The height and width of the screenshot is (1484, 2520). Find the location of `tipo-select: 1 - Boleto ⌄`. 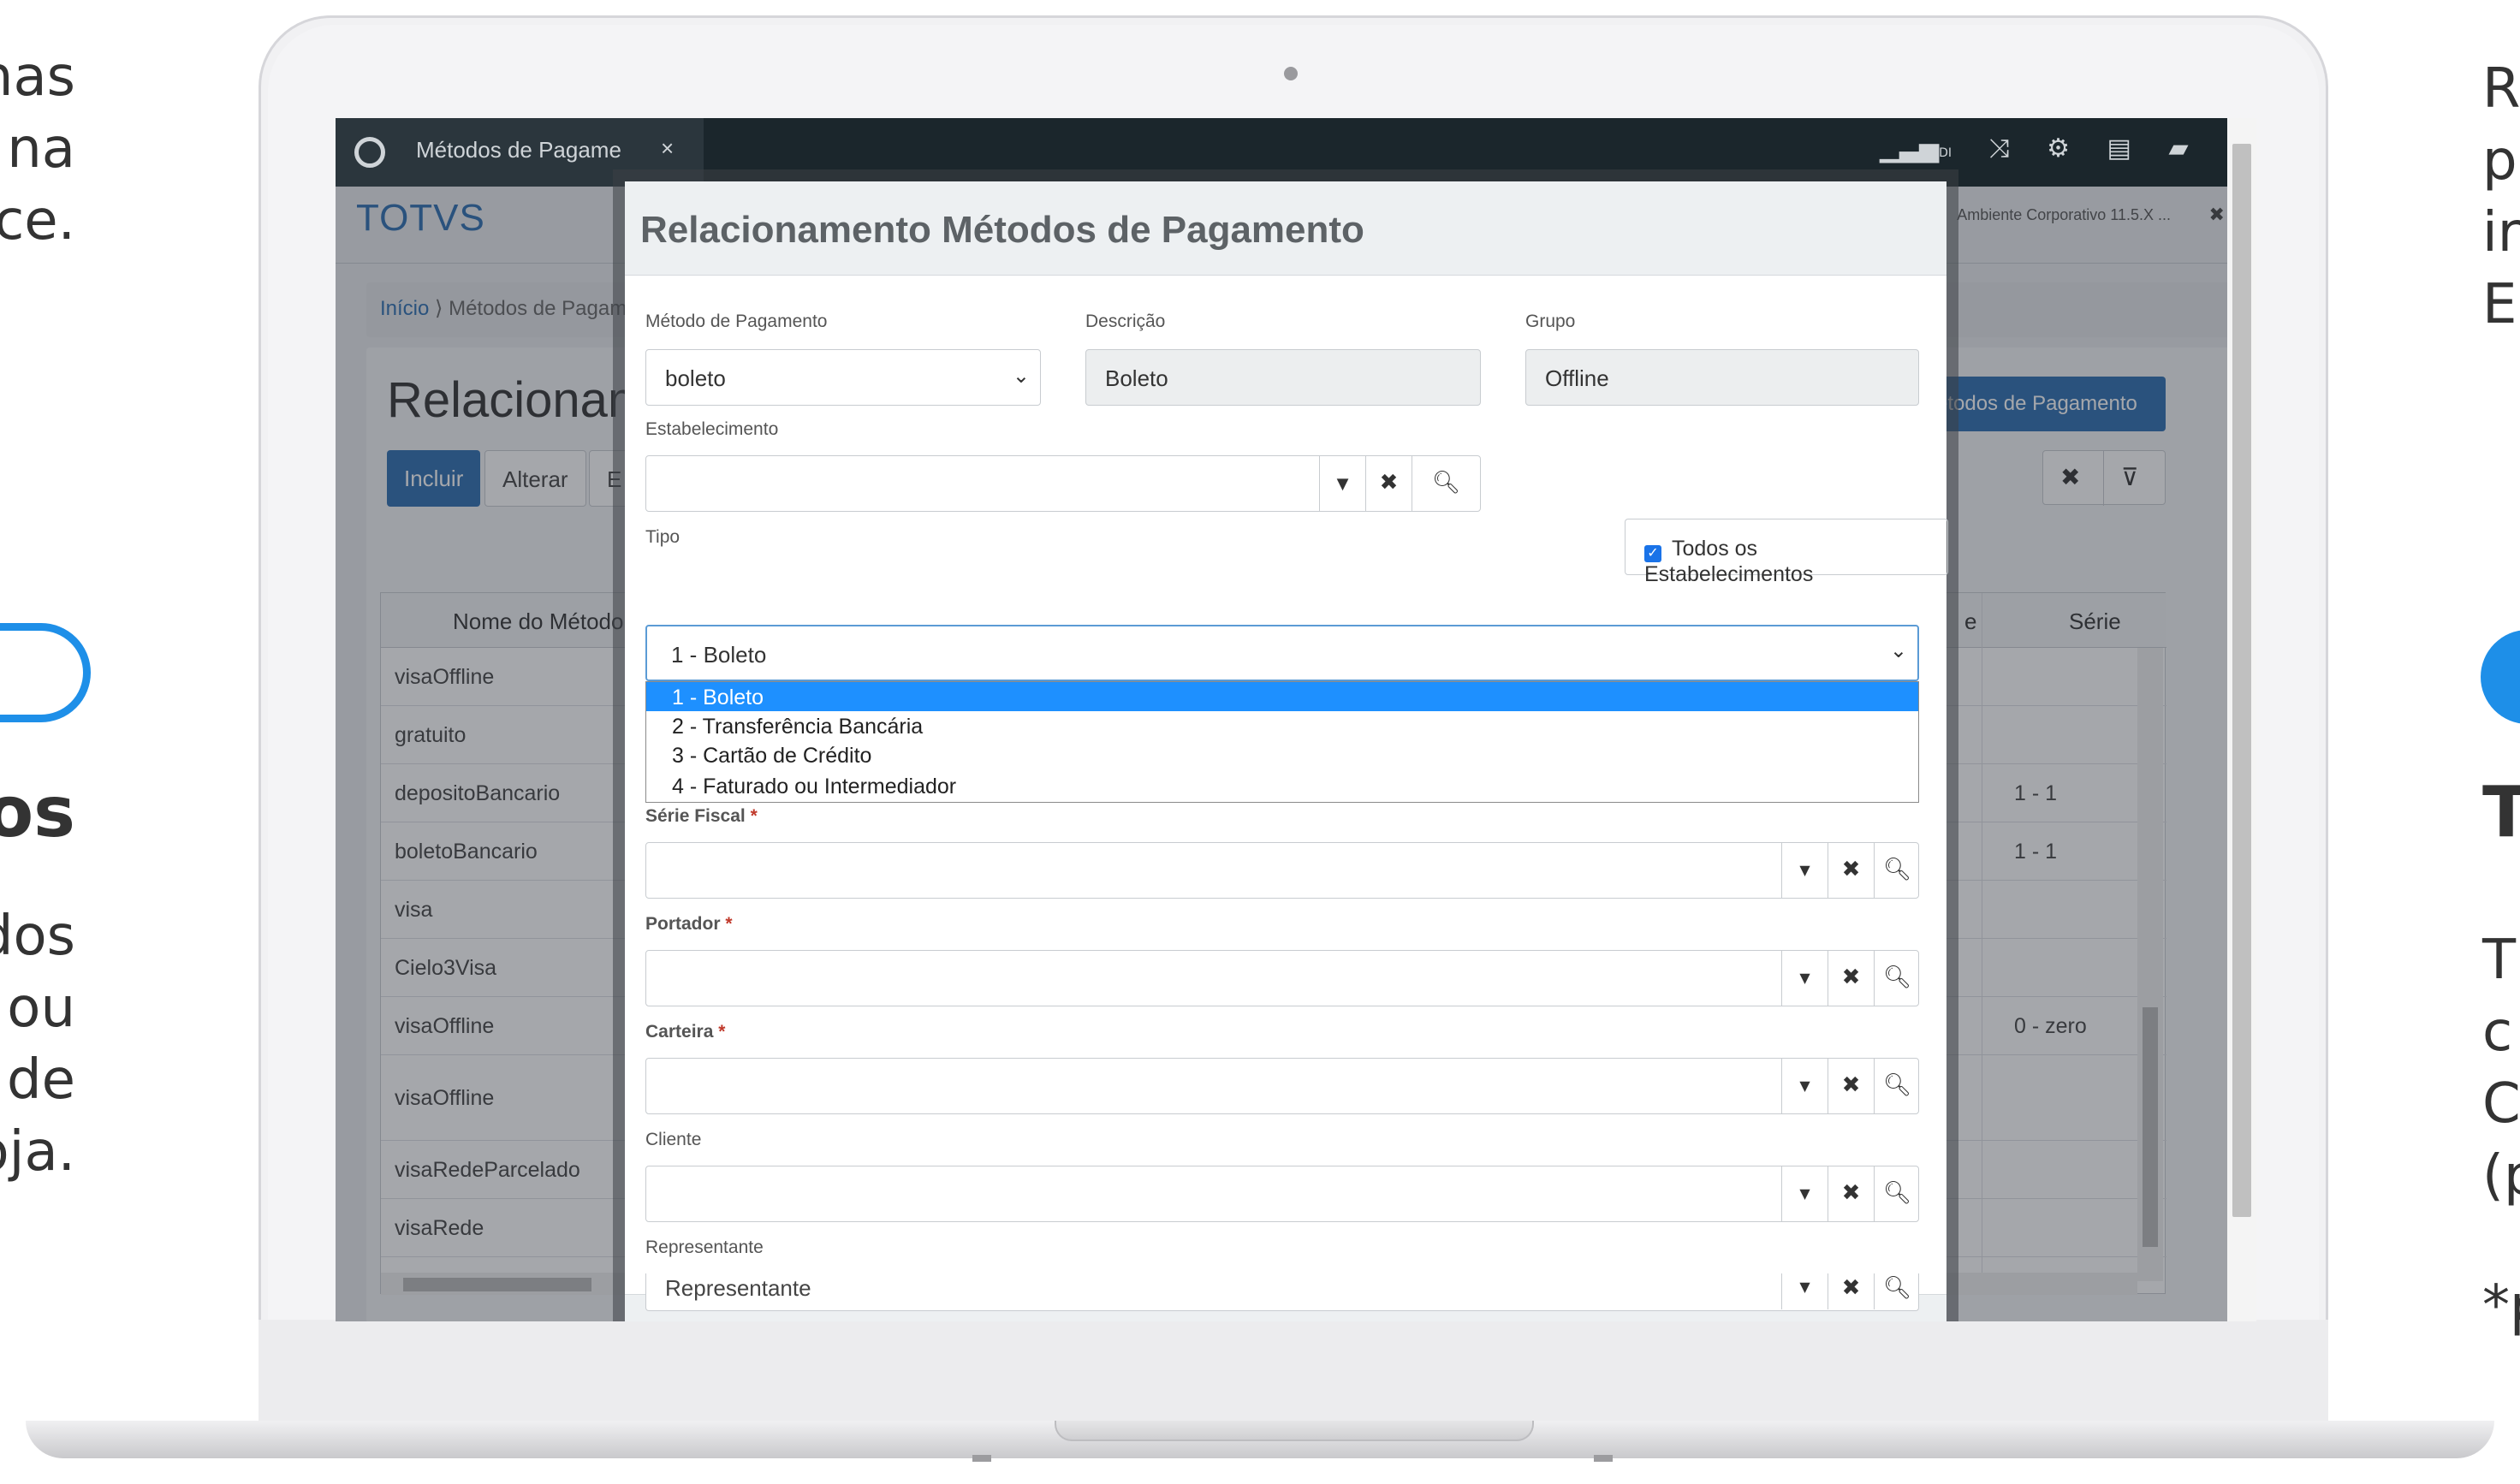

tipo-select: 1 - Boleto ⌄ is located at coordinates (1282, 653).